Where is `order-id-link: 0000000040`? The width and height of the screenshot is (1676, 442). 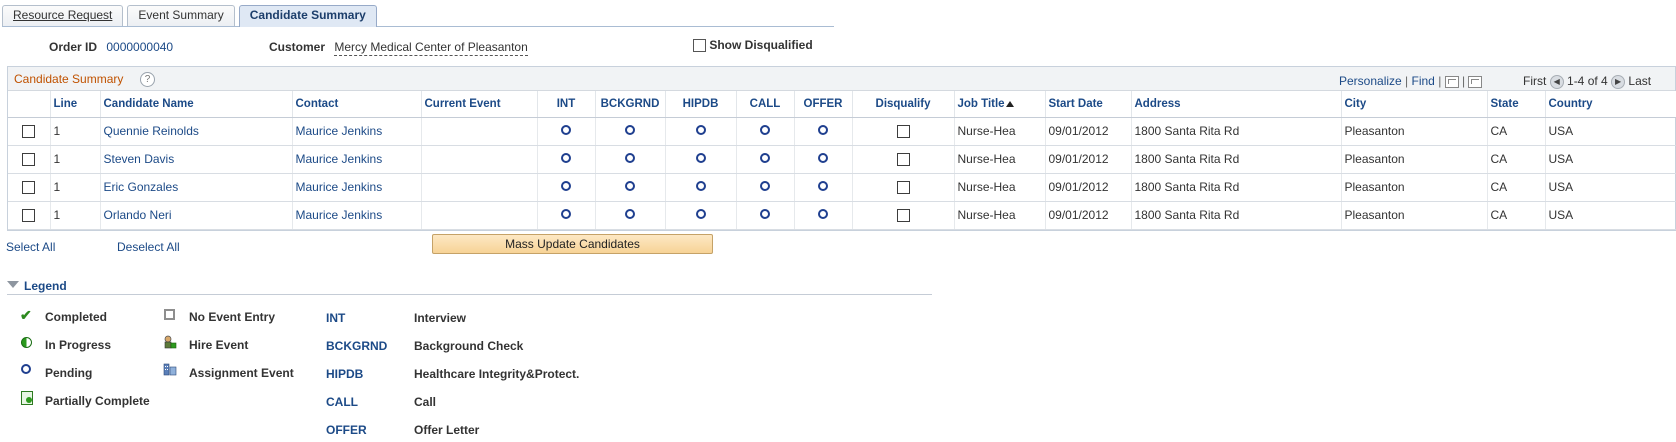 order-id-link: 0000000040 is located at coordinates (139, 47).